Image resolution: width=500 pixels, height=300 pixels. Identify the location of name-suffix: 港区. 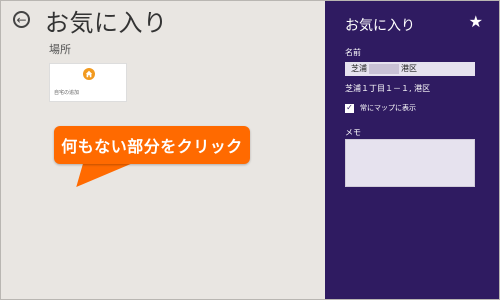
(409, 68).